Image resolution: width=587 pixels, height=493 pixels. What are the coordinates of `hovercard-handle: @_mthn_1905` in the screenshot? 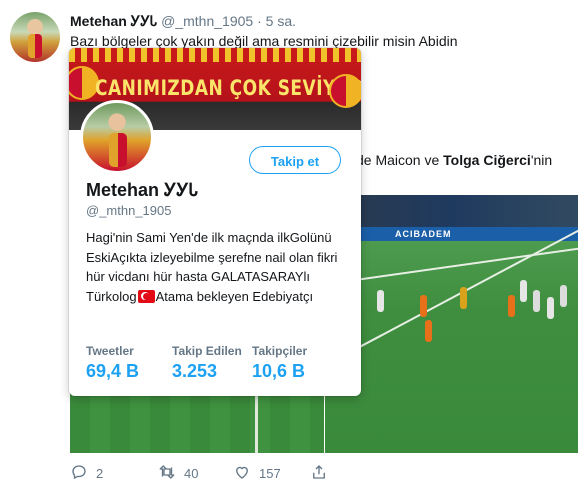 It's located at (128, 210).